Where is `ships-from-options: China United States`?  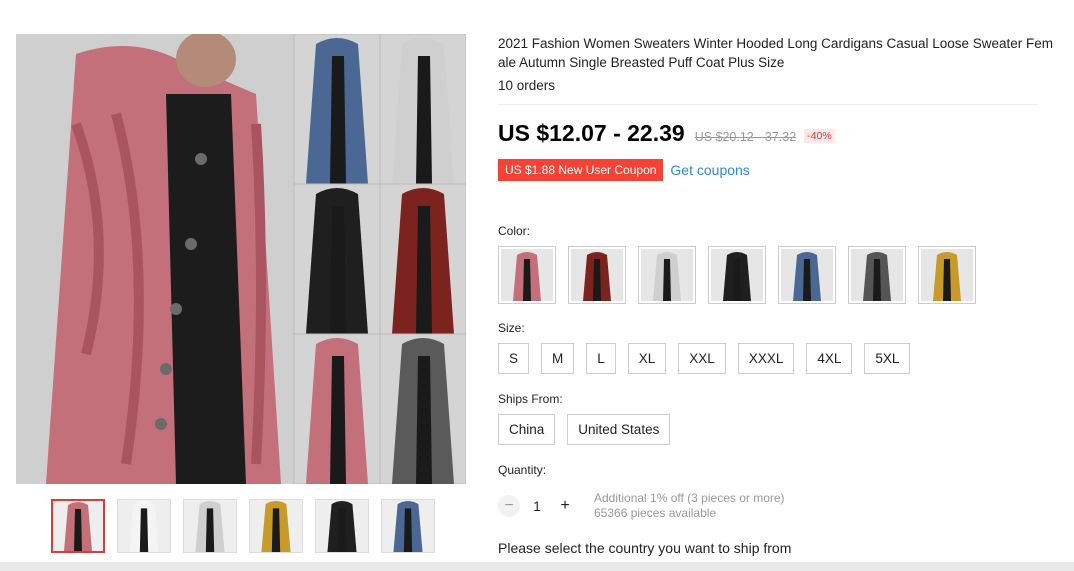
ships-from-options: China United States is located at coordinates (584, 429).